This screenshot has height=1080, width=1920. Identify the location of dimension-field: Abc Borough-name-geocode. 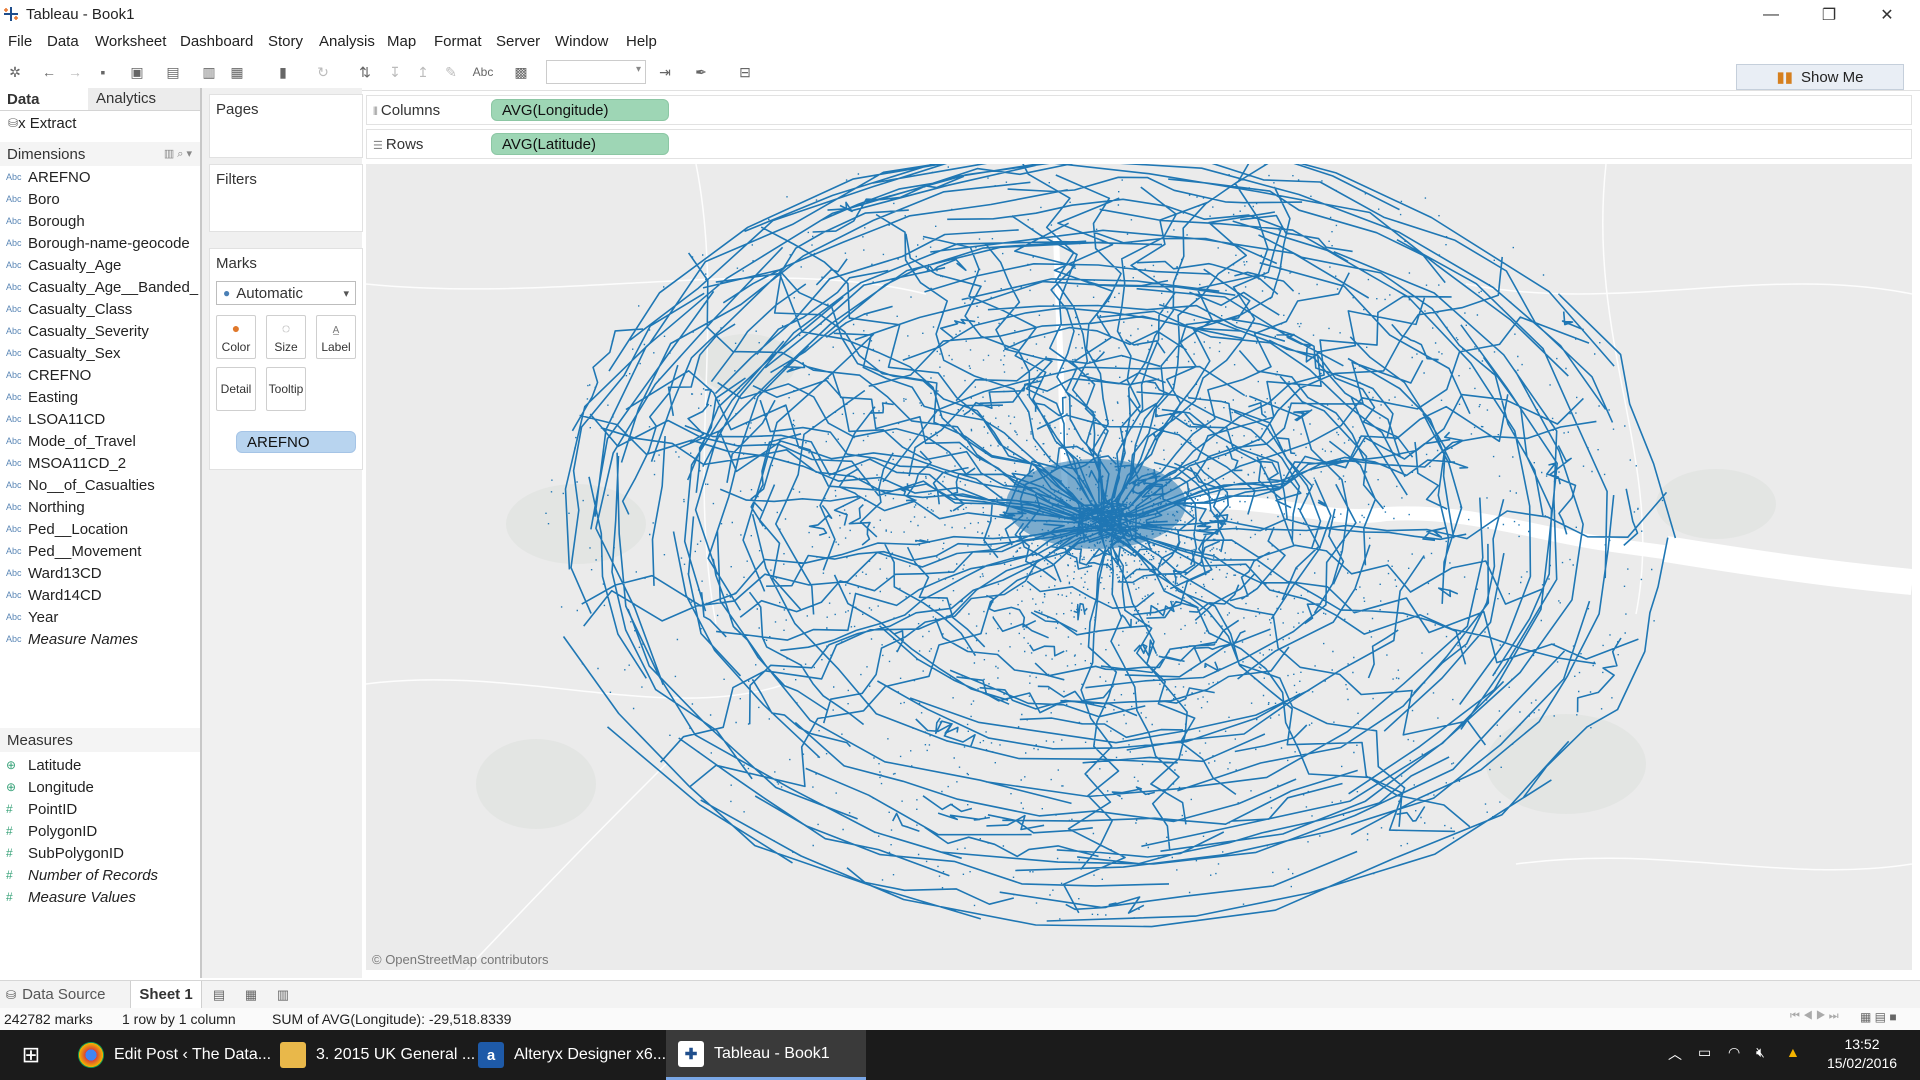
(100, 243).